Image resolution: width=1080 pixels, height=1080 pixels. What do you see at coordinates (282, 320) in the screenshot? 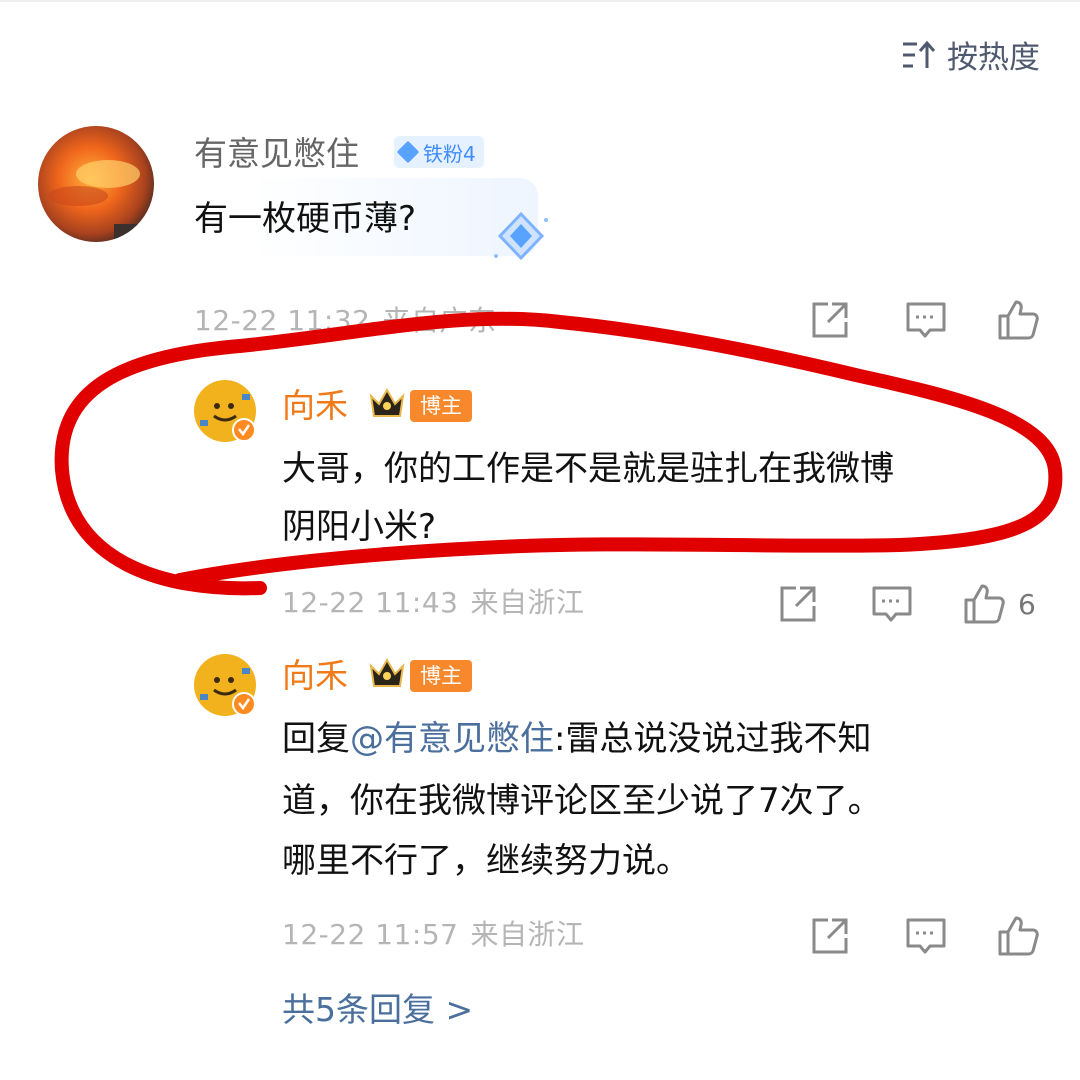
I see `comment-time: 12-22 11:32` at bounding box center [282, 320].